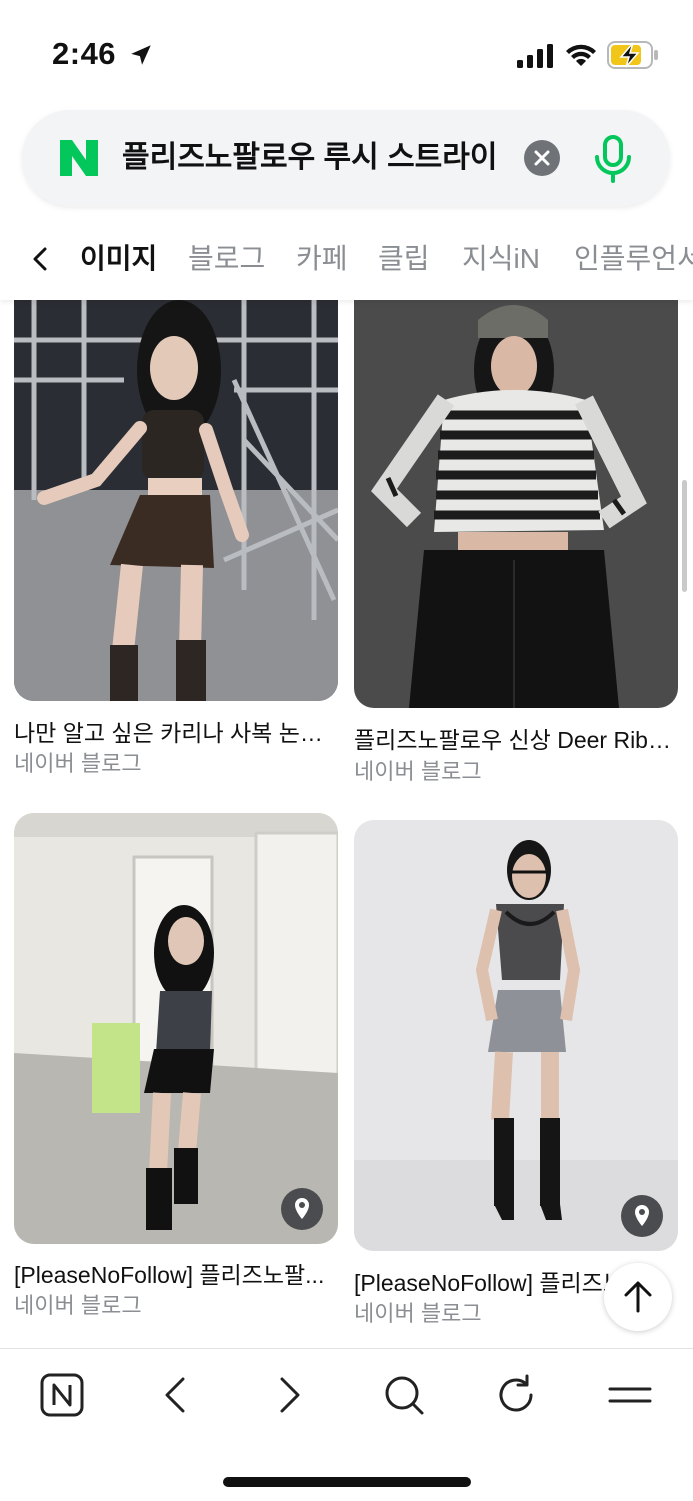 The width and height of the screenshot is (693, 1501). Describe the element at coordinates (517, 1395) in the screenshot. I see `refresh-icon` at that location.